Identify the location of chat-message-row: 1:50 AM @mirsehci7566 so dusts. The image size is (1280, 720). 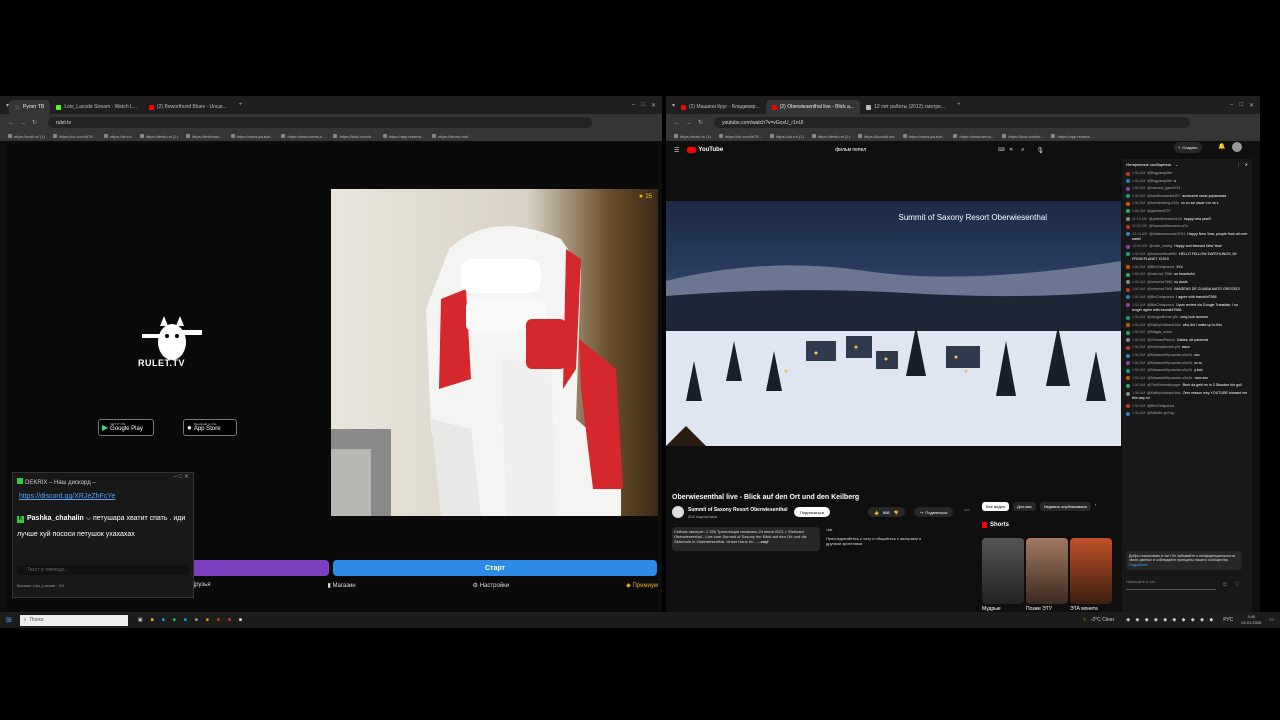
(1187, 282).